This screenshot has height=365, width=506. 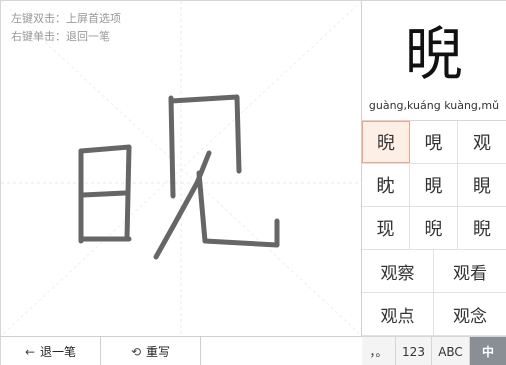 I want to click on refresh-icon: ⟲, so click(x=136, y=351).